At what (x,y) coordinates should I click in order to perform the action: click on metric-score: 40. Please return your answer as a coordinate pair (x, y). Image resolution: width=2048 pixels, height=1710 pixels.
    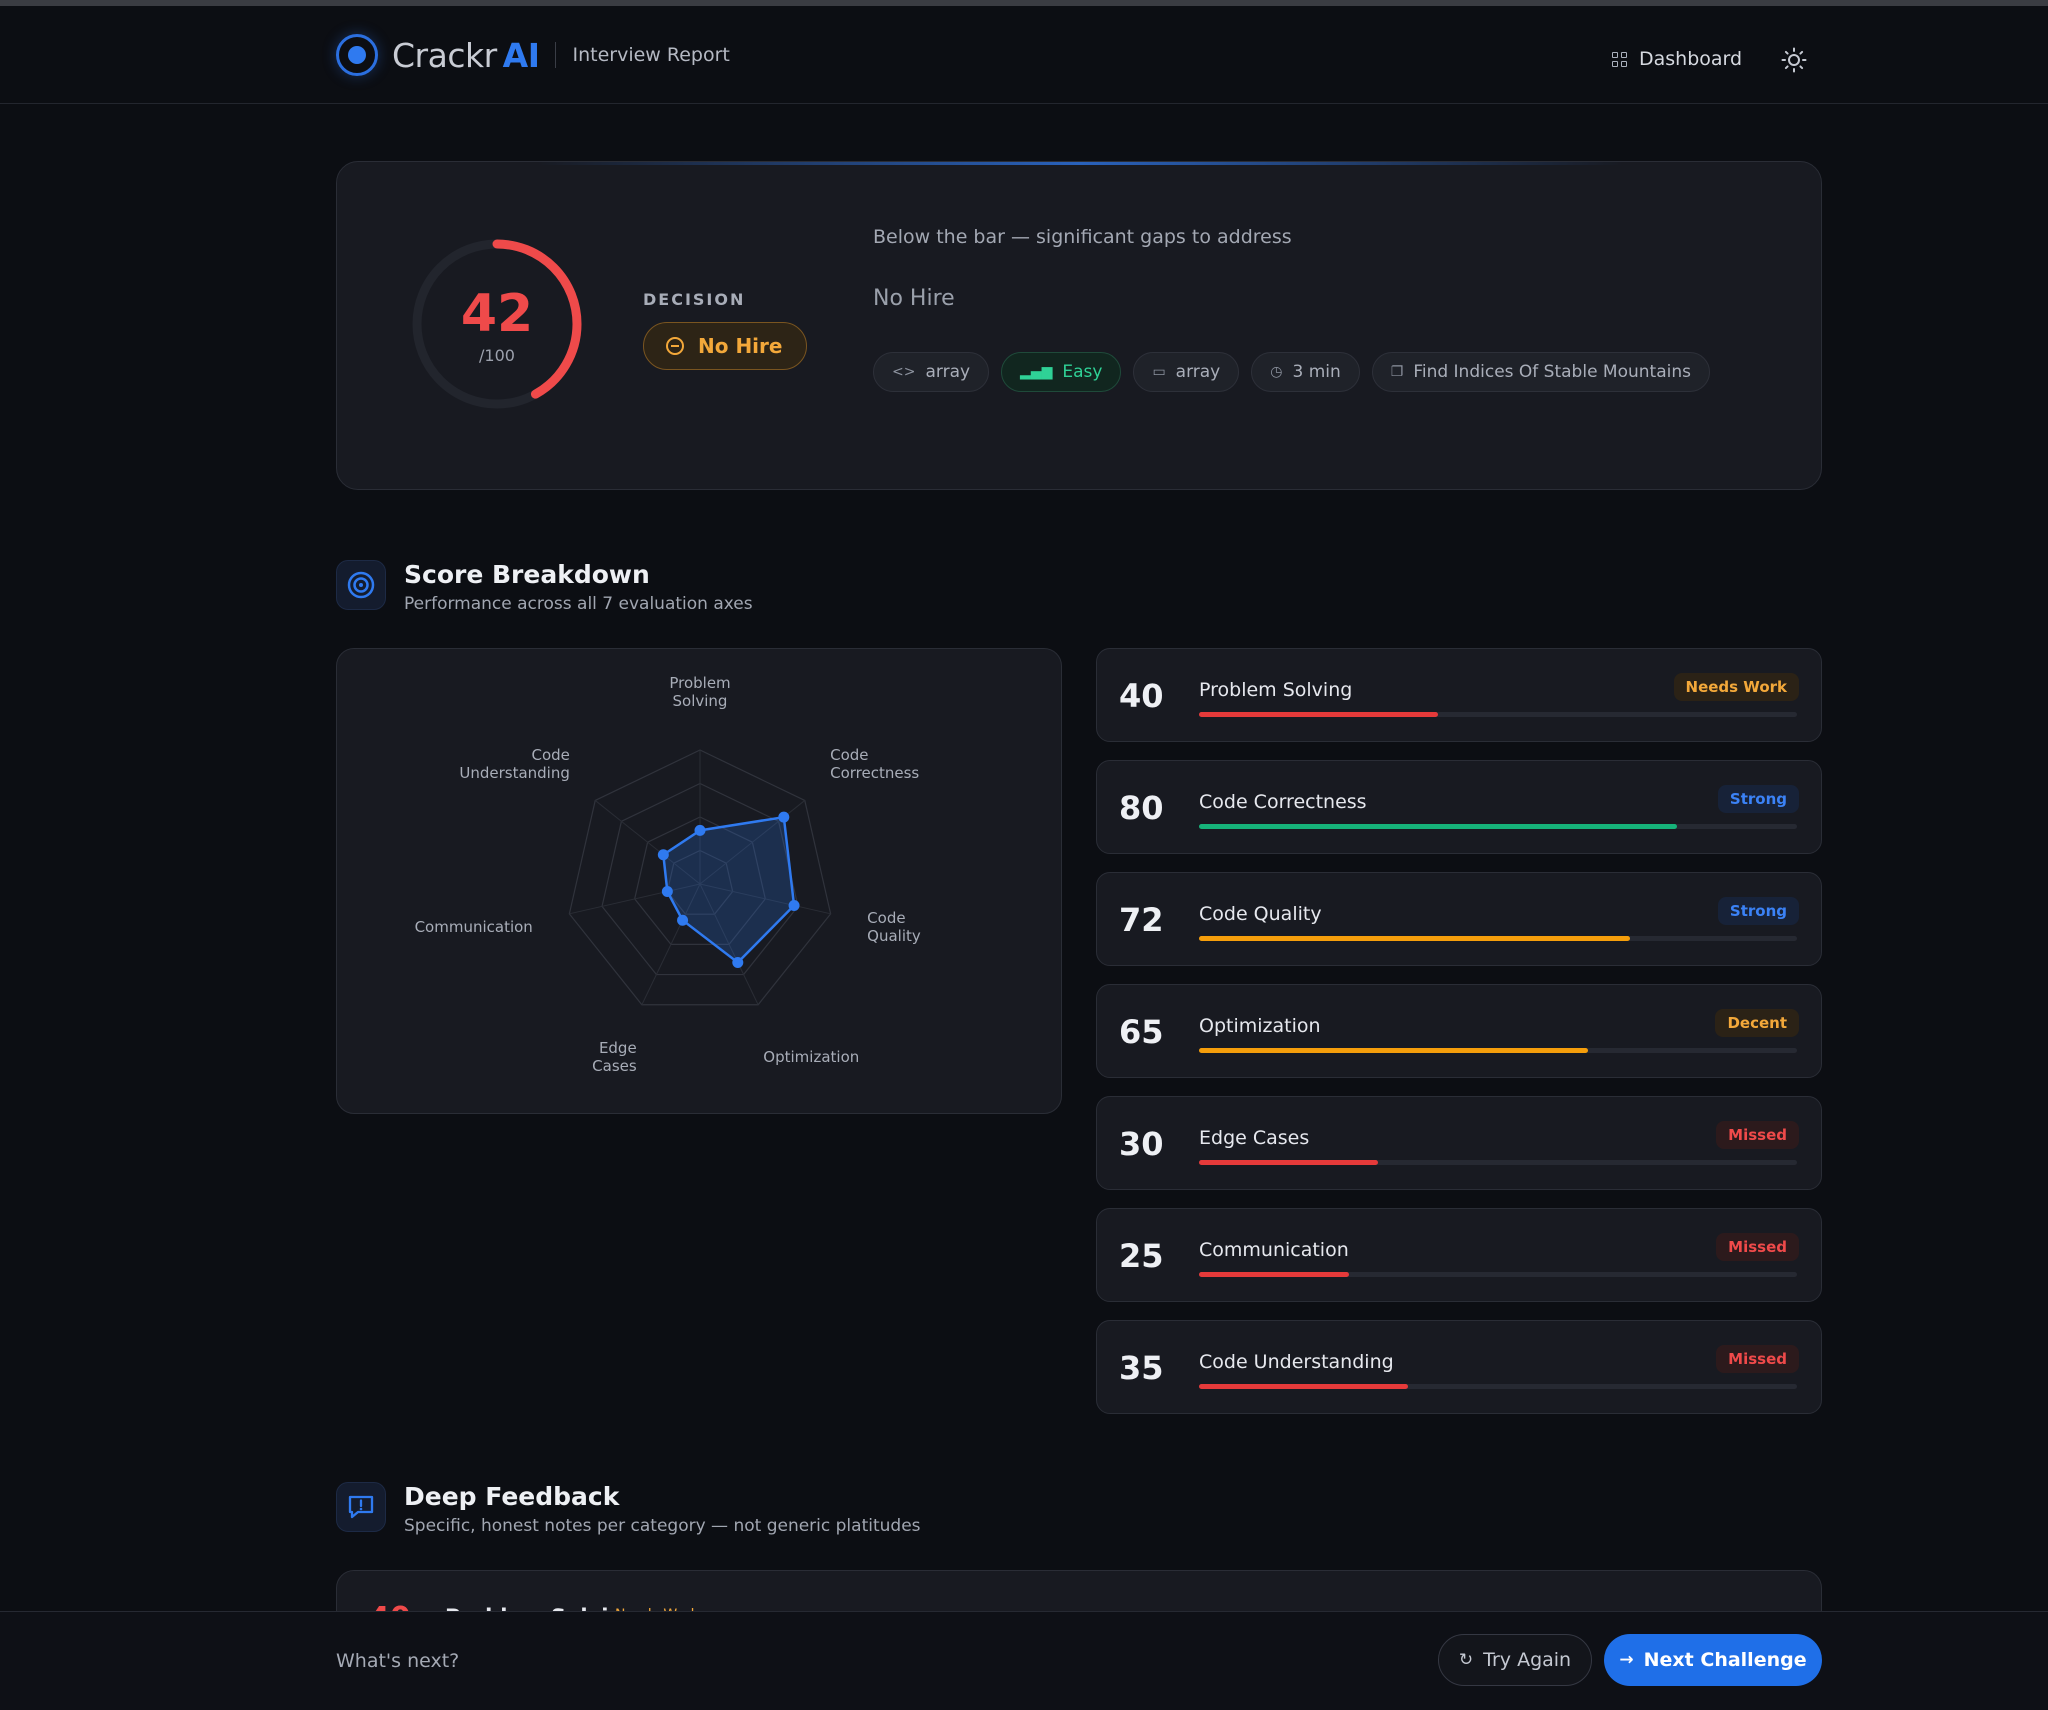
    Looking at the image, I should click on (1141, 696).